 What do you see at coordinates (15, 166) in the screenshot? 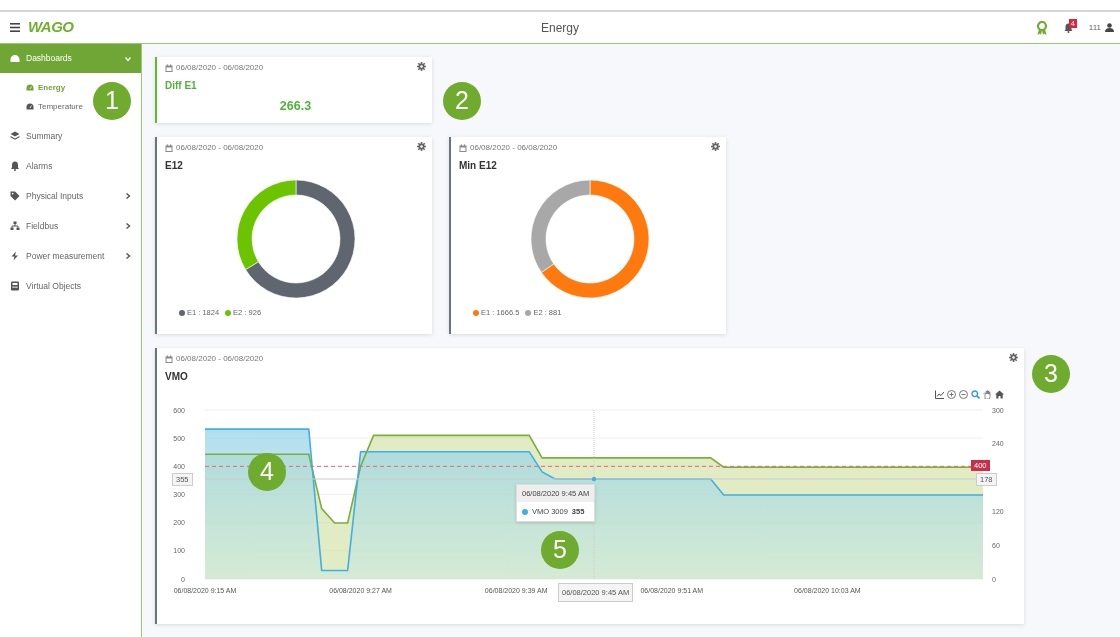
I see `bell-icon` at bounding box center [15, 166].